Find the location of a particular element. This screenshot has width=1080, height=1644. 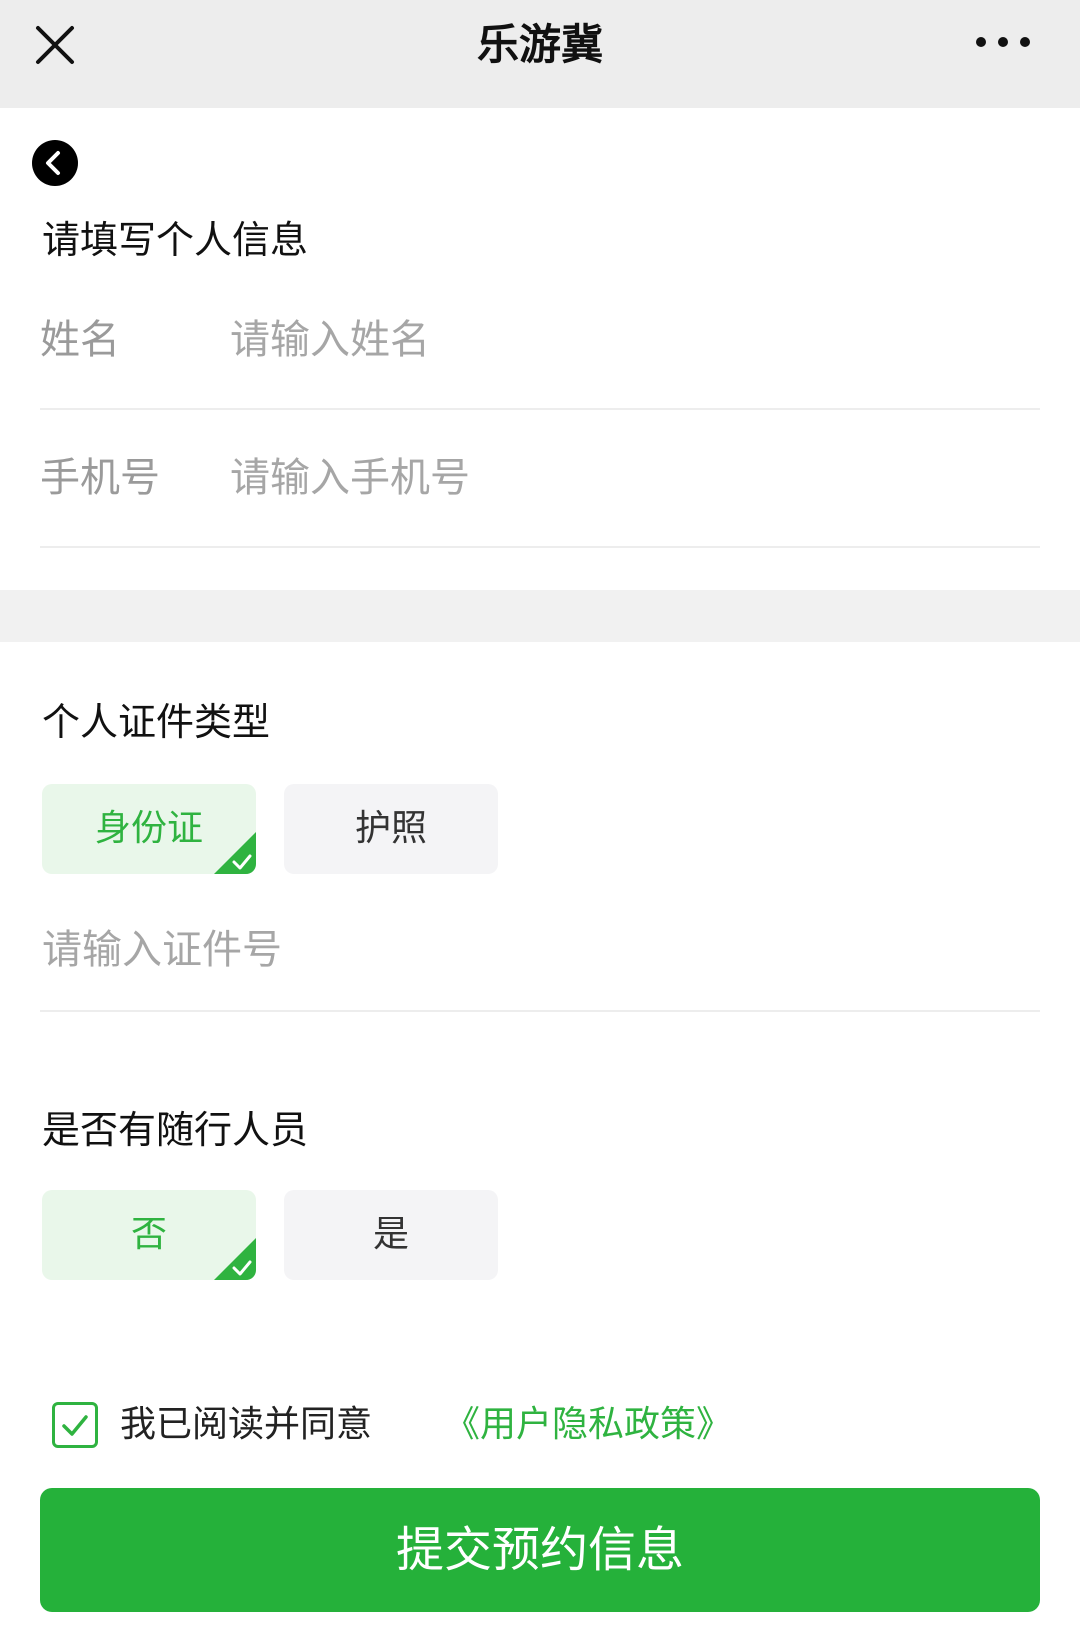

top-navbar: 乐游冀 is located at coordinates (540, 54).